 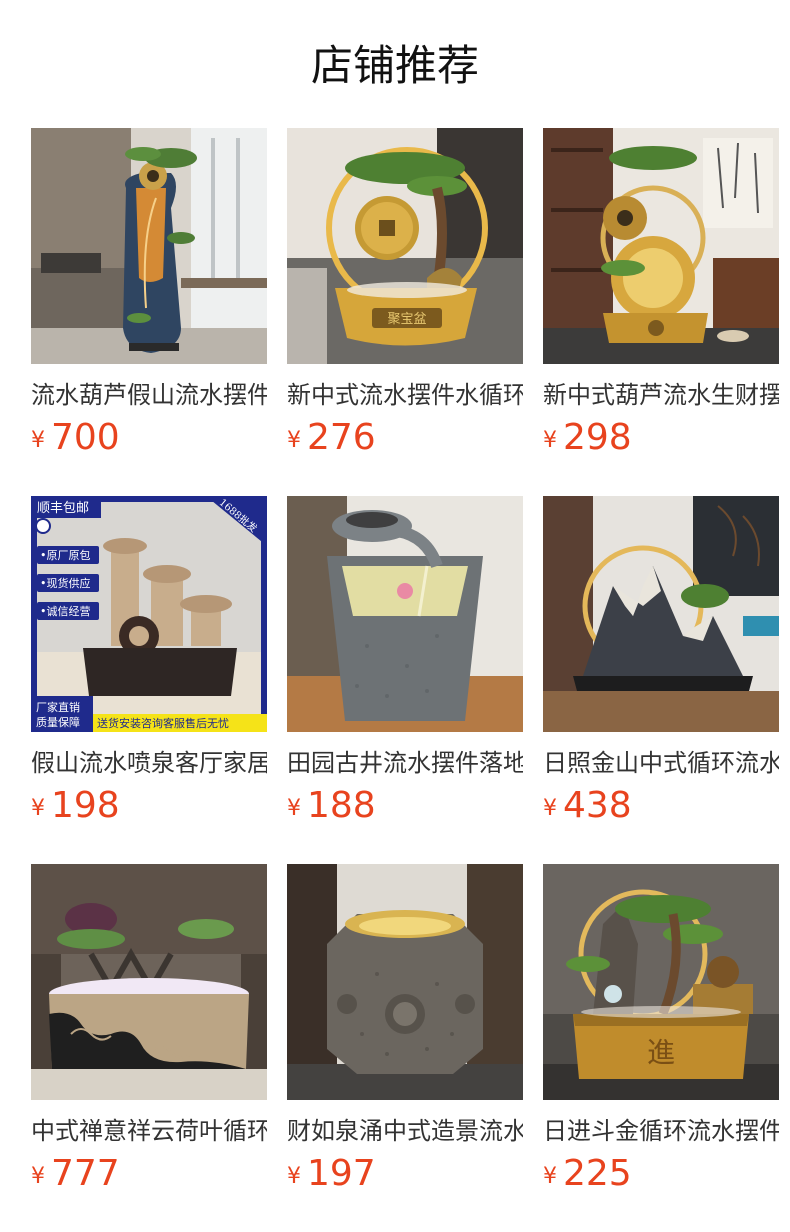 What do you see at coordinates (85, 437) in the screenshot?
I see `price-value: 700` at bounding box center [85, 437].